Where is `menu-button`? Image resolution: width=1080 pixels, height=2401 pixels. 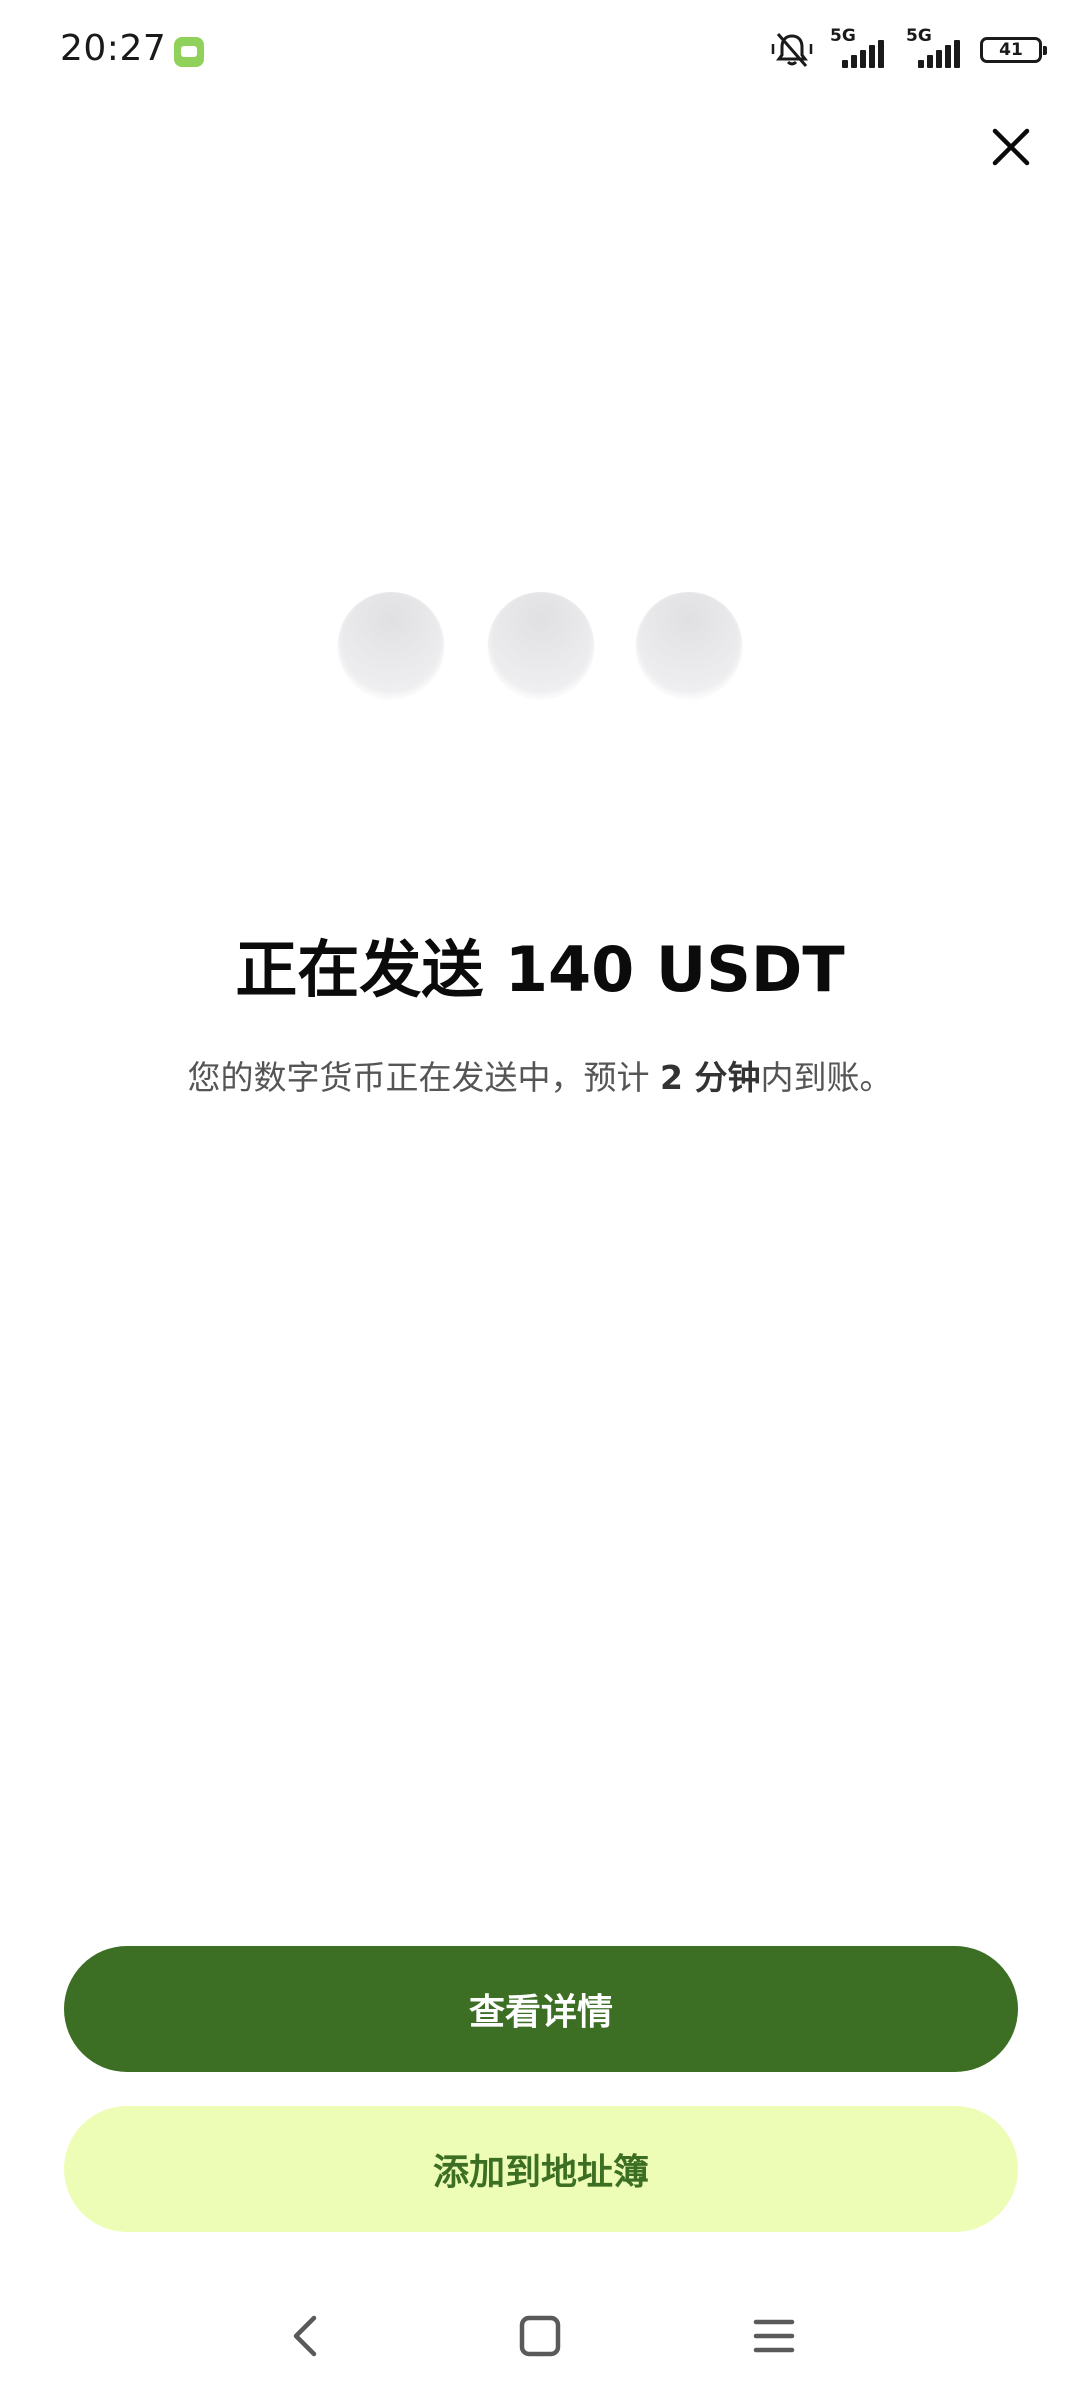
menu-button is located at coordinates (774, 2336).